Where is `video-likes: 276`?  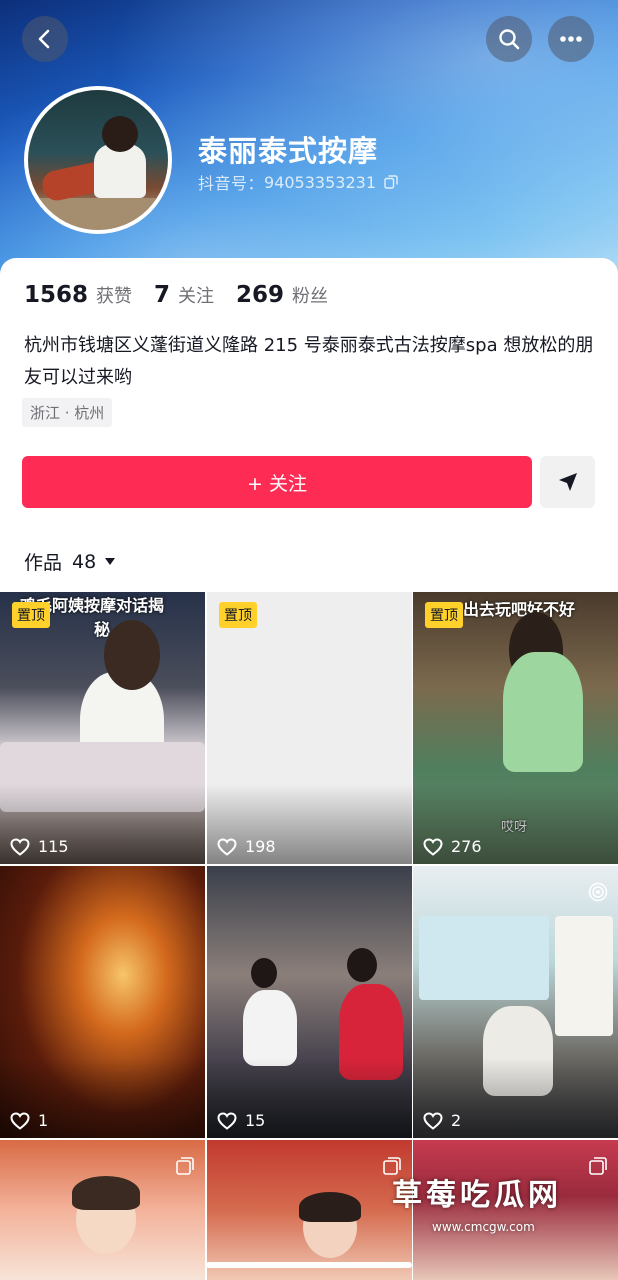
video-likes: 276 is located at coordinates (452, 846).